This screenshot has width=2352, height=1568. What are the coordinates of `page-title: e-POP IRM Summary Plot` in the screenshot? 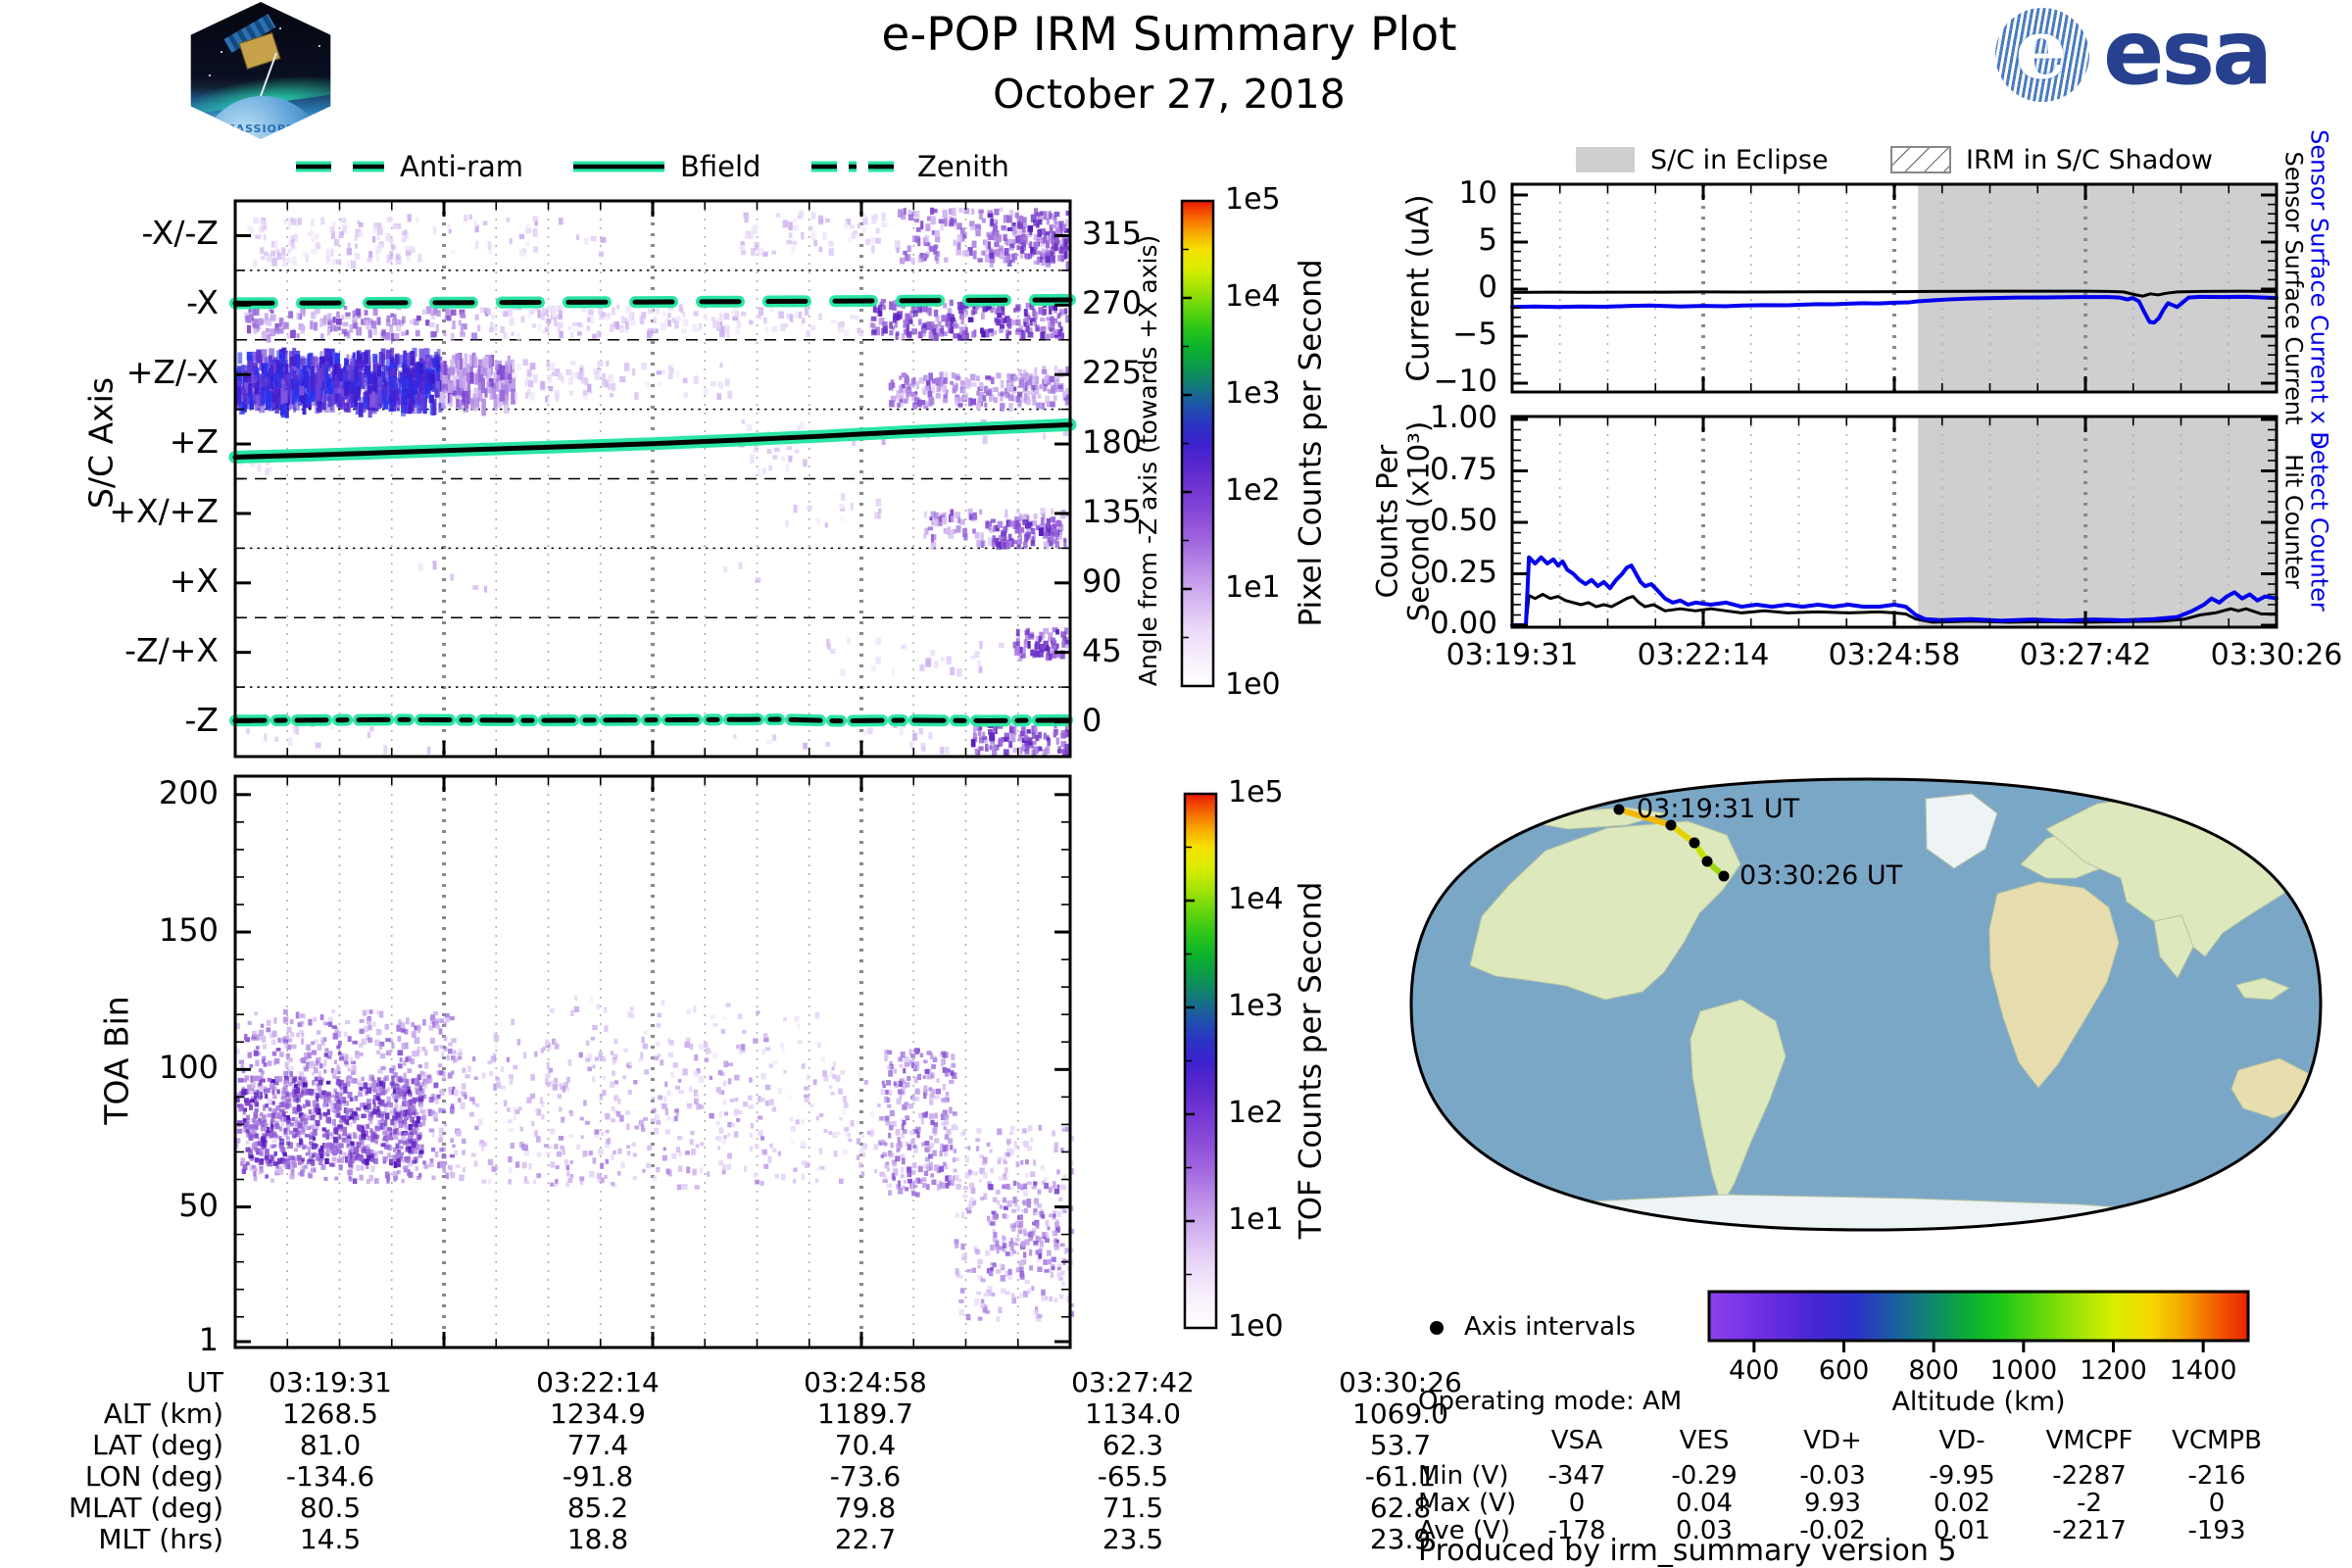 It's located at (1169, 35).